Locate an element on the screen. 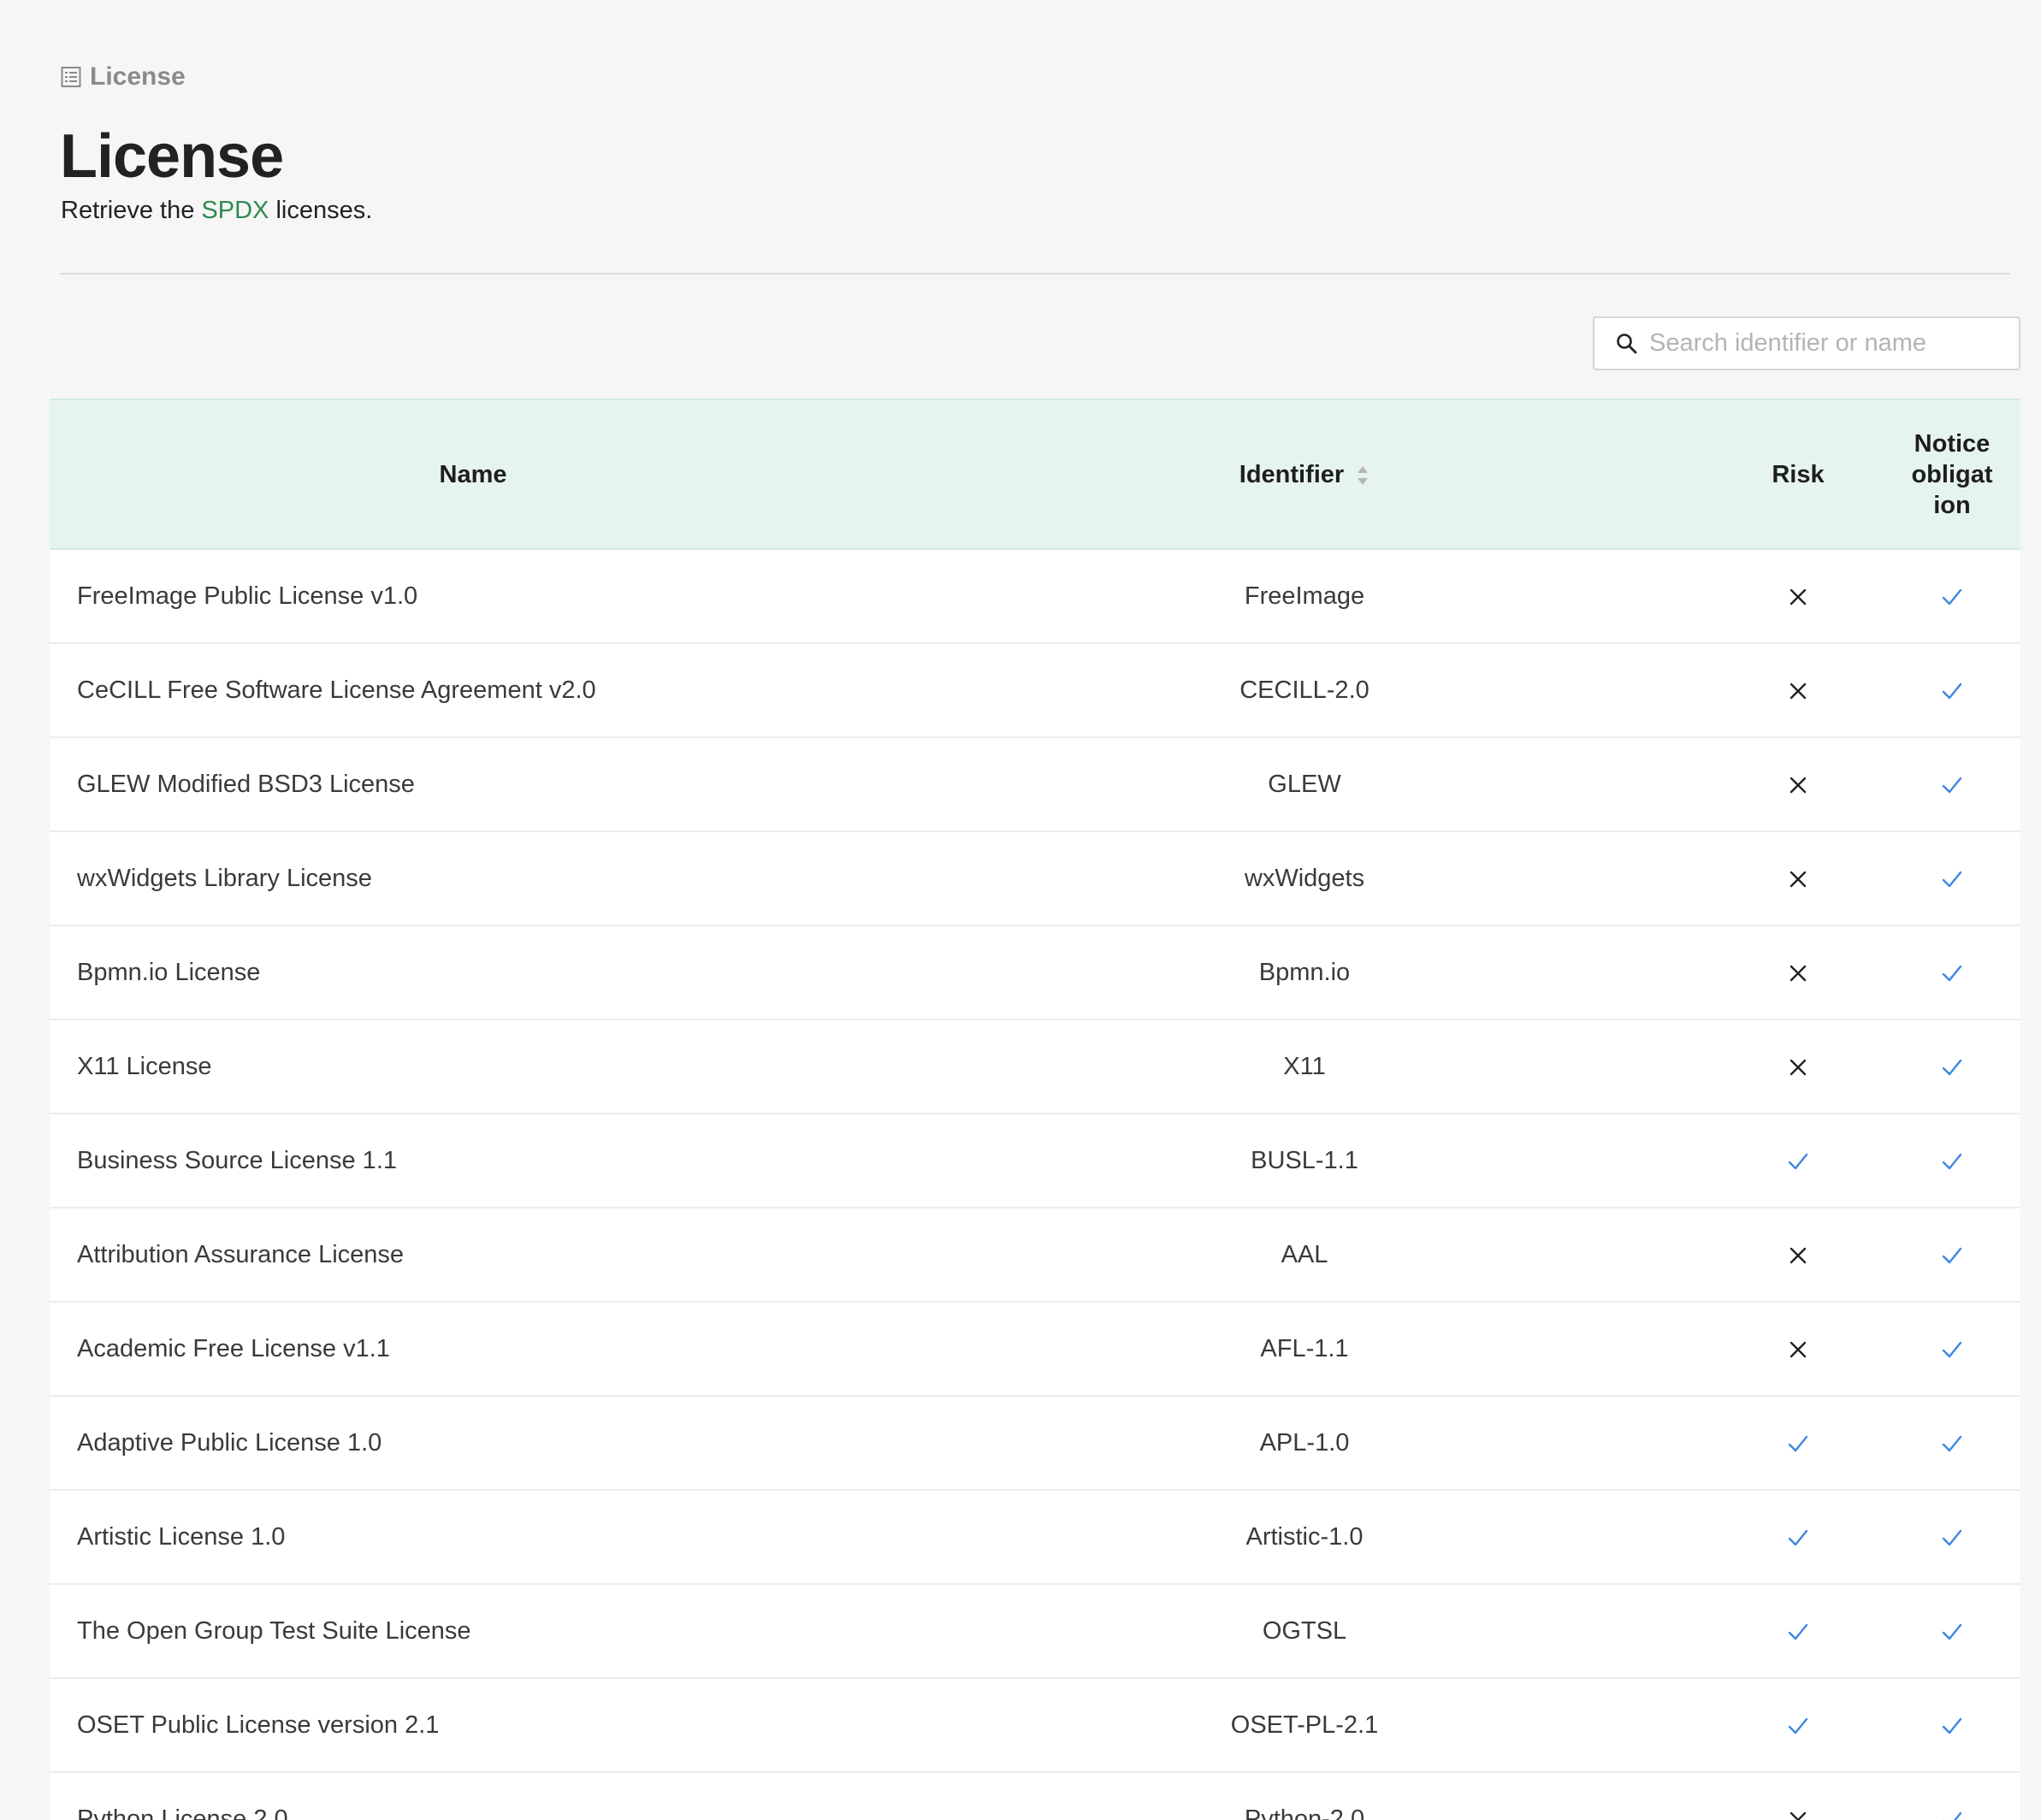 This screenshot has height=1820, width=2041. license-identifier: wxWidgets is located at coordinates (1304, 878).